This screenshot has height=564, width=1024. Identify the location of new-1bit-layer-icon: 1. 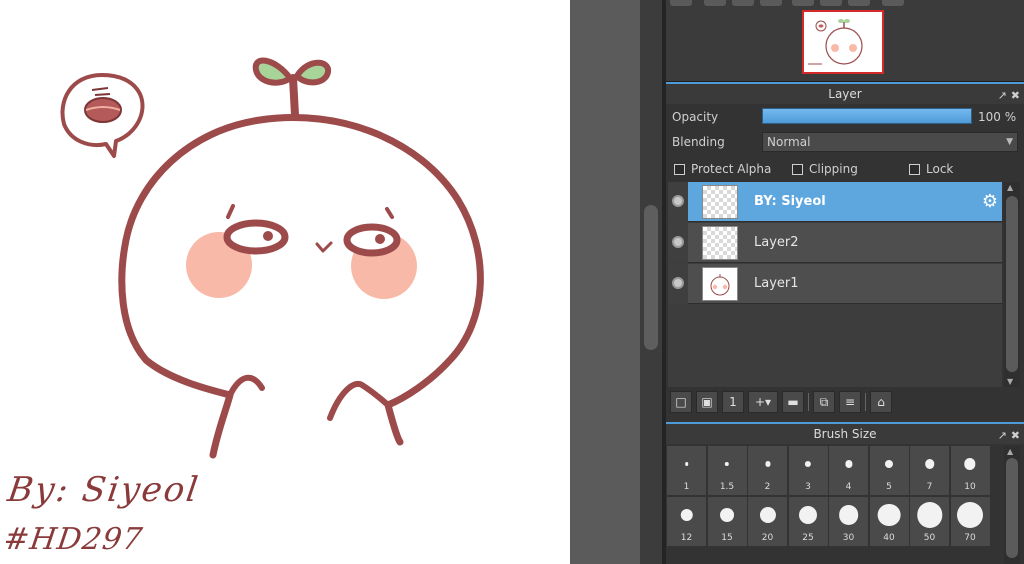
(733, 402).